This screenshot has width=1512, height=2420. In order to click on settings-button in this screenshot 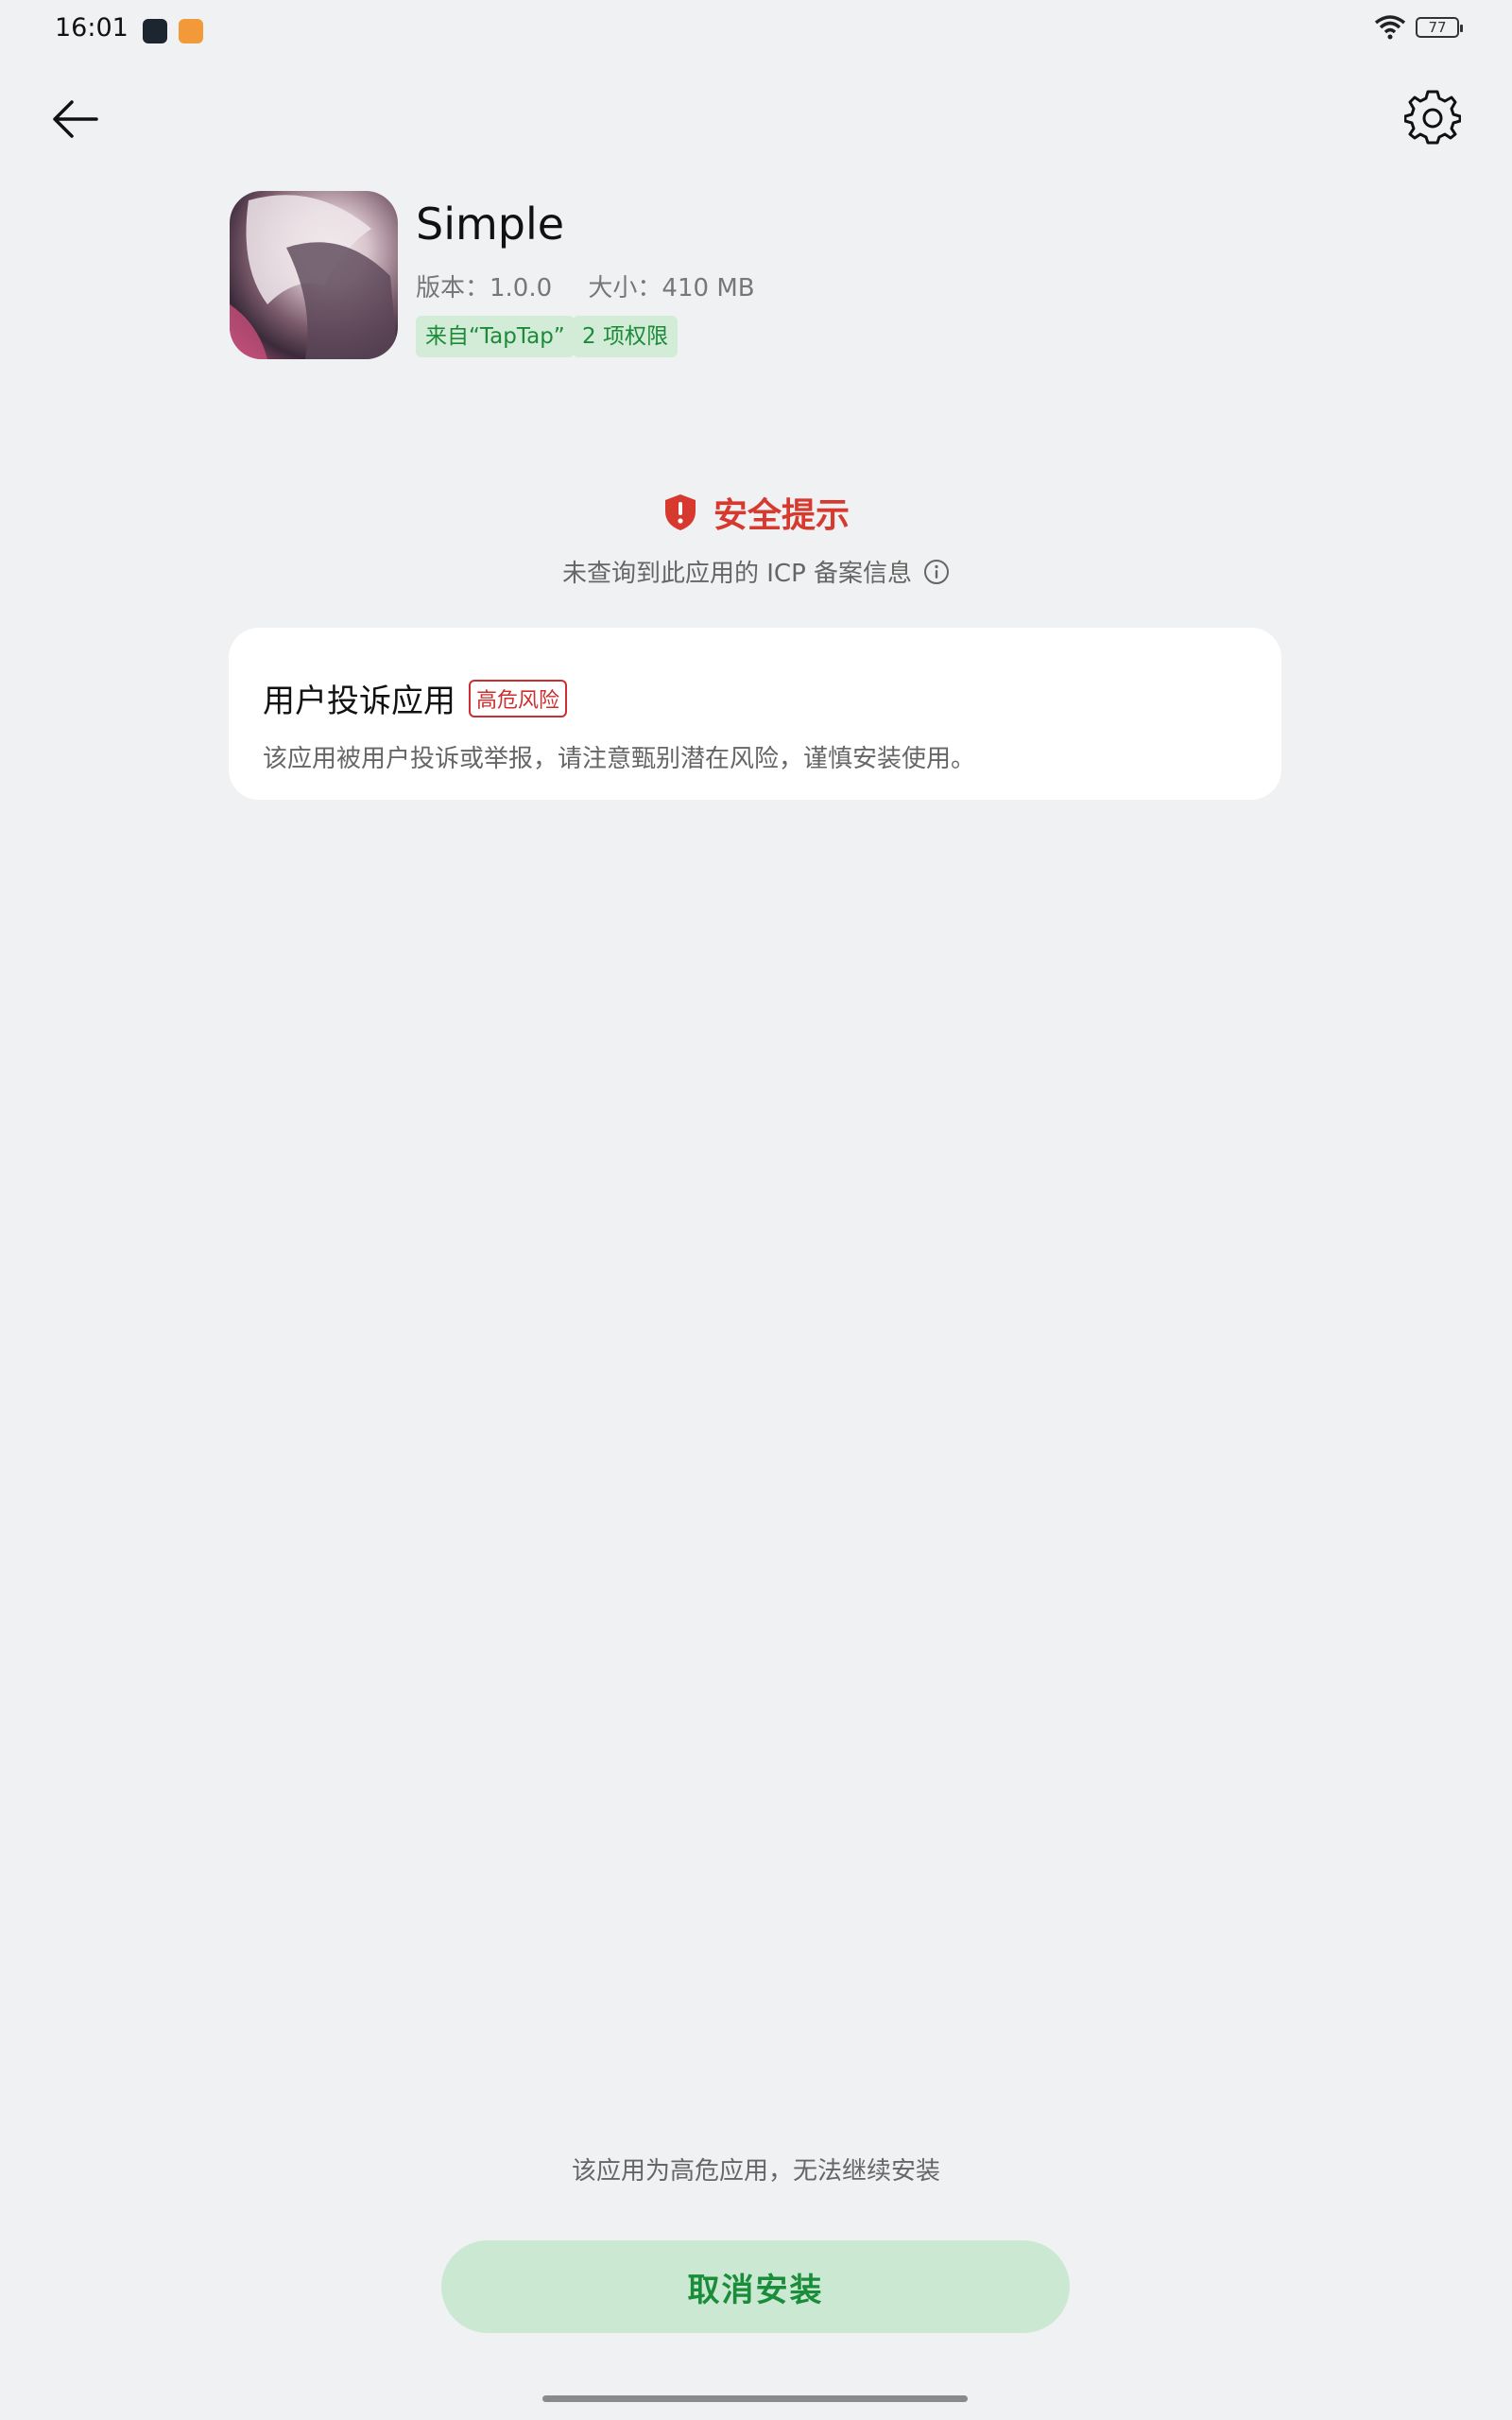, I will do `click(1432, 117)`.